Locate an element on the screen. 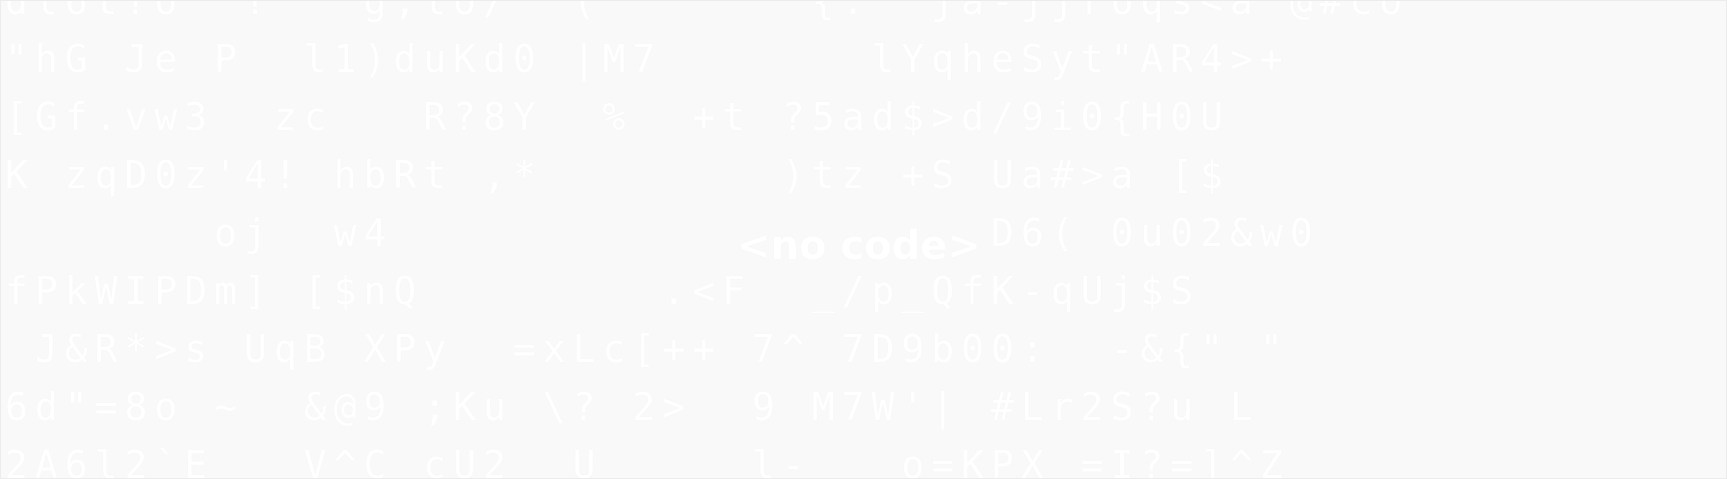  character-row: K zqD0z'4! hbRt ,* )tz +S Ua#>a [$ is located at coordinates (617, 175).